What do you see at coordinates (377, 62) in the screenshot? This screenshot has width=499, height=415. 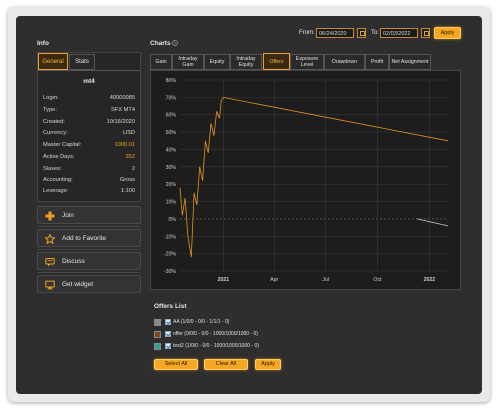 I see `tab-profit: Profit` at bounding box center [377, 62].